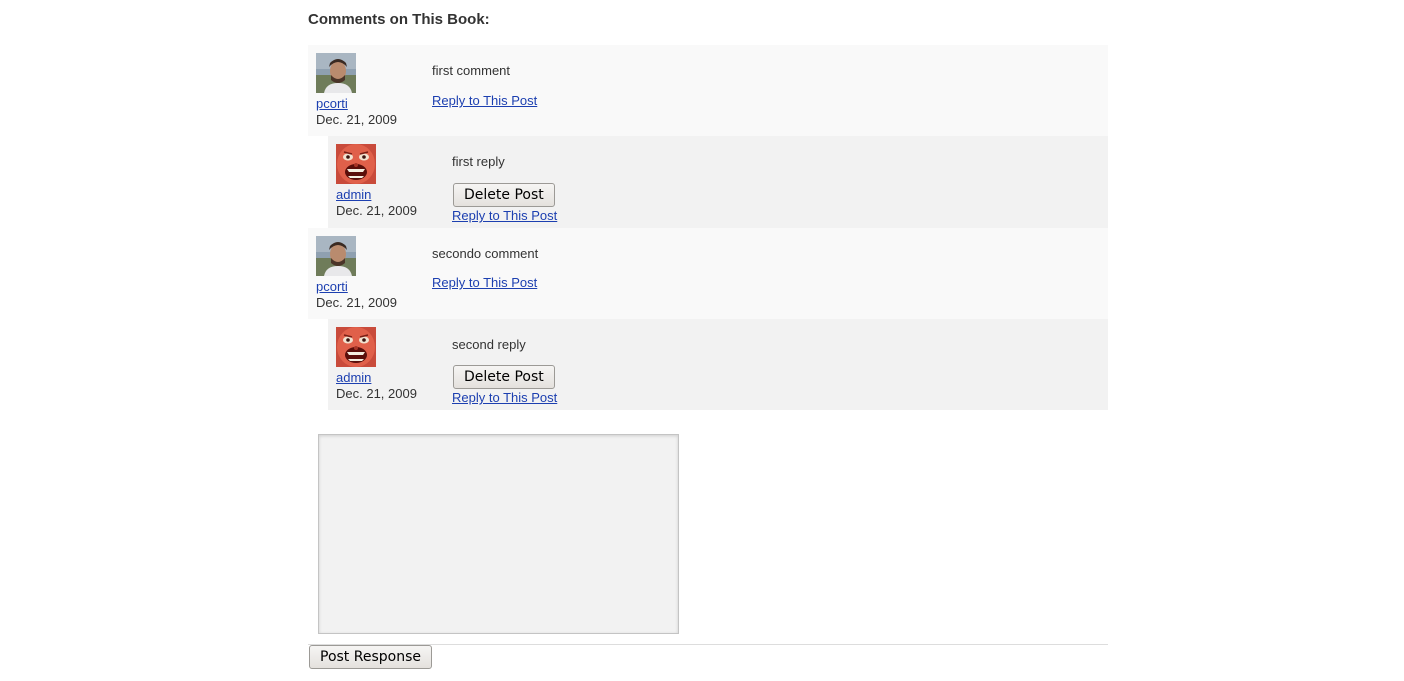 The height and width of the screenshot is (681, 1404). What do you see at coordinates (478, 161) in the screenshot?
I see `reply-text: first reply` at bounding box center [478, 161].